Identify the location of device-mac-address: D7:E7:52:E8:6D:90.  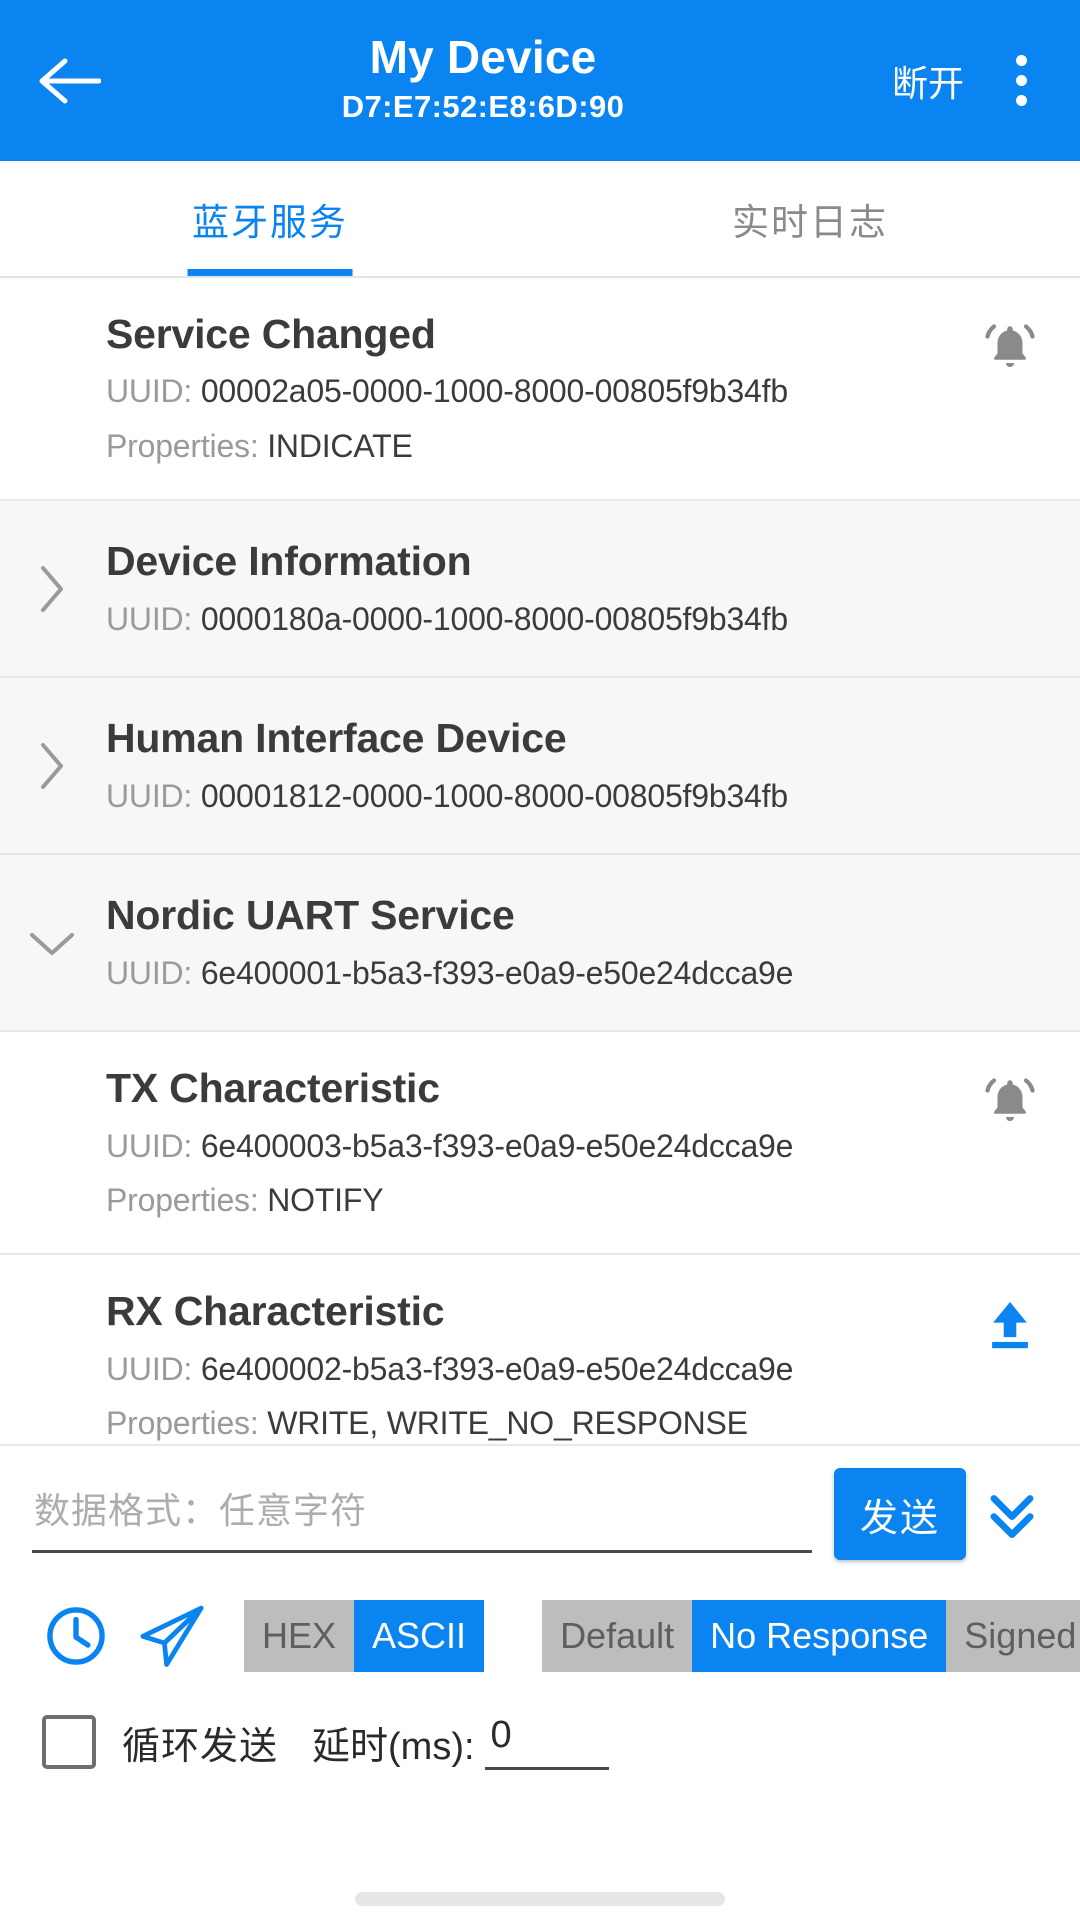
(483, 107).